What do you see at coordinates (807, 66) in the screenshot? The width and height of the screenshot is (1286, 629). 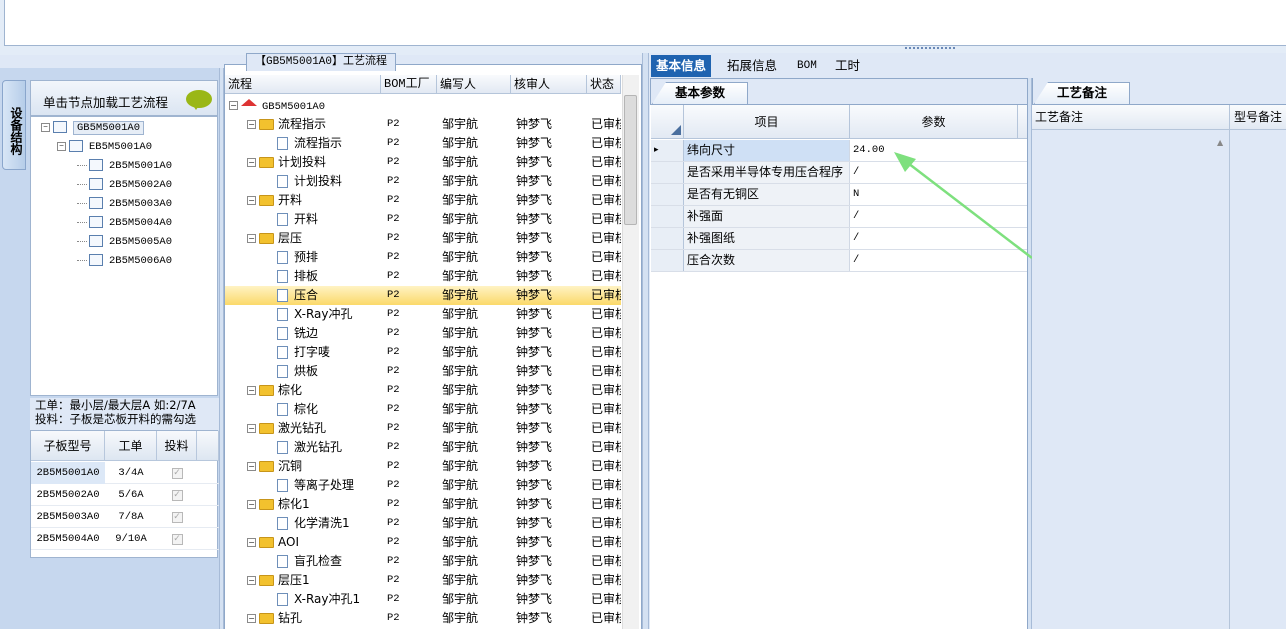 I see `tab-bom: BOM` at bounding box center [807, 66].